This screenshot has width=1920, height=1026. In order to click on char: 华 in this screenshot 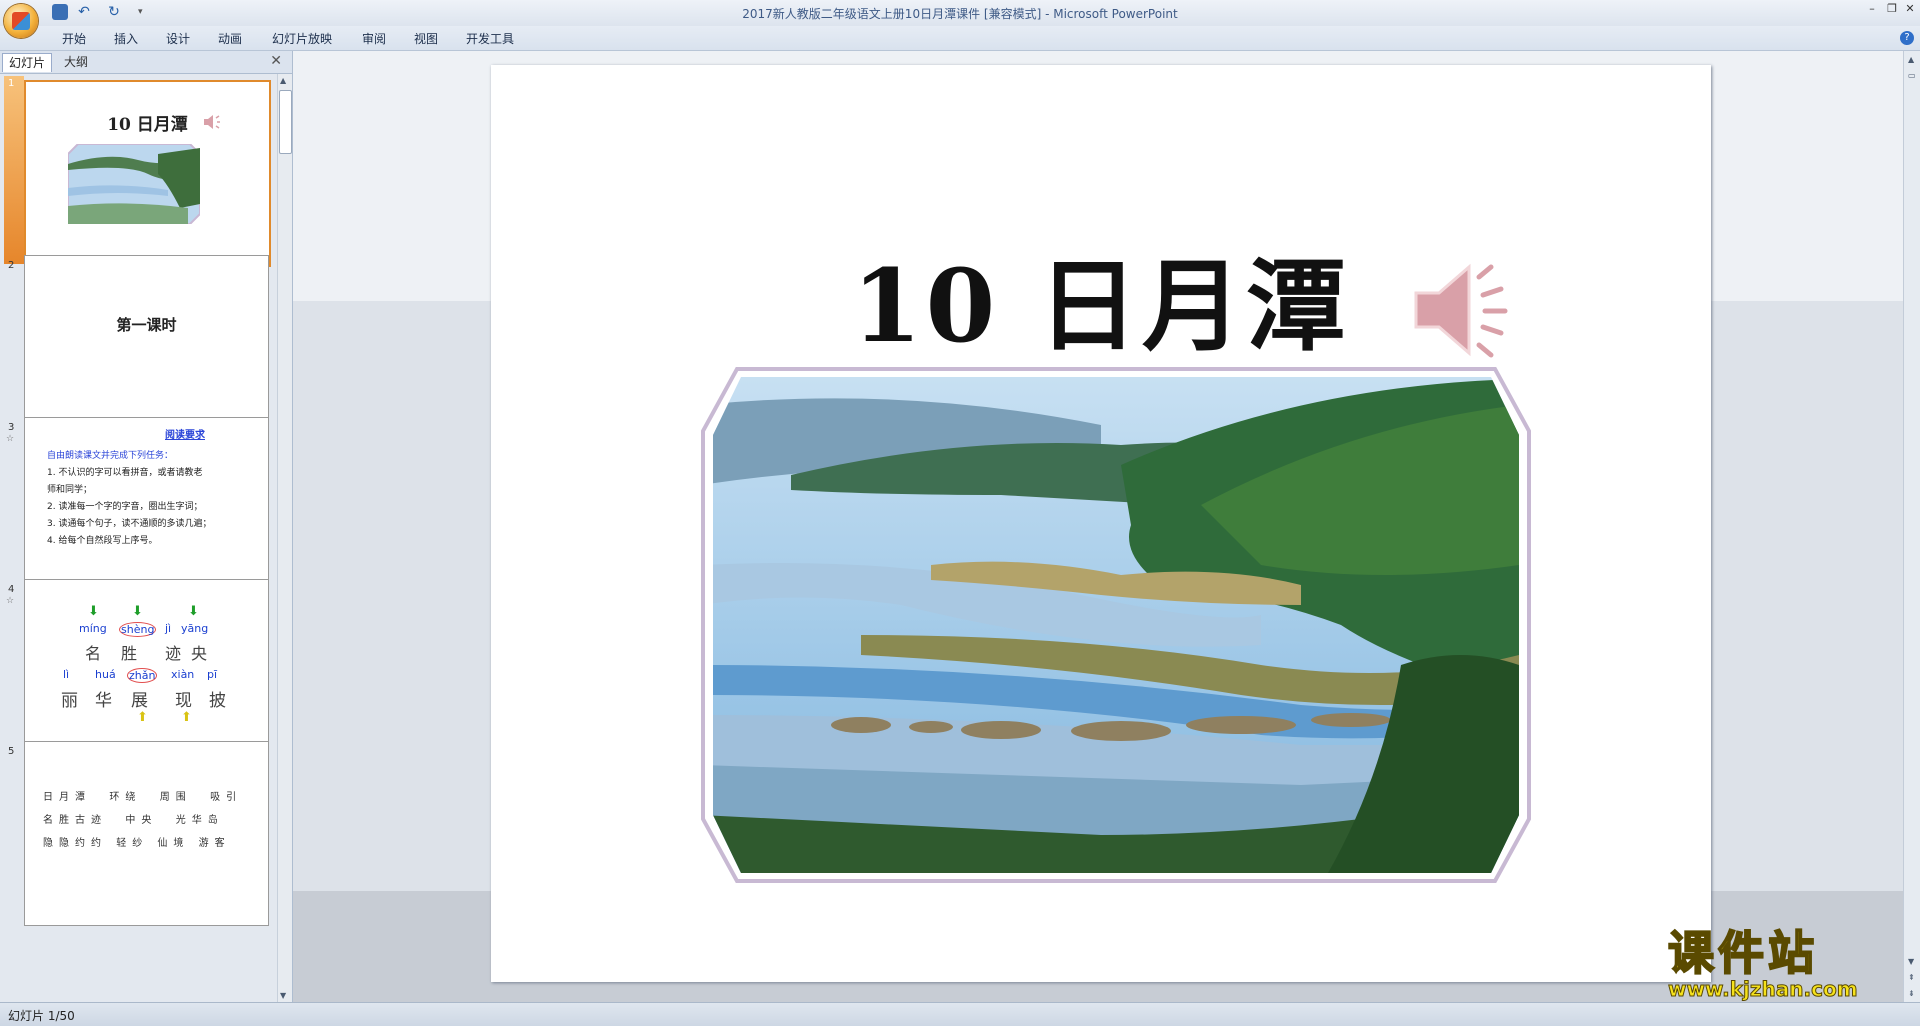, I will do `click(103, 701)`.